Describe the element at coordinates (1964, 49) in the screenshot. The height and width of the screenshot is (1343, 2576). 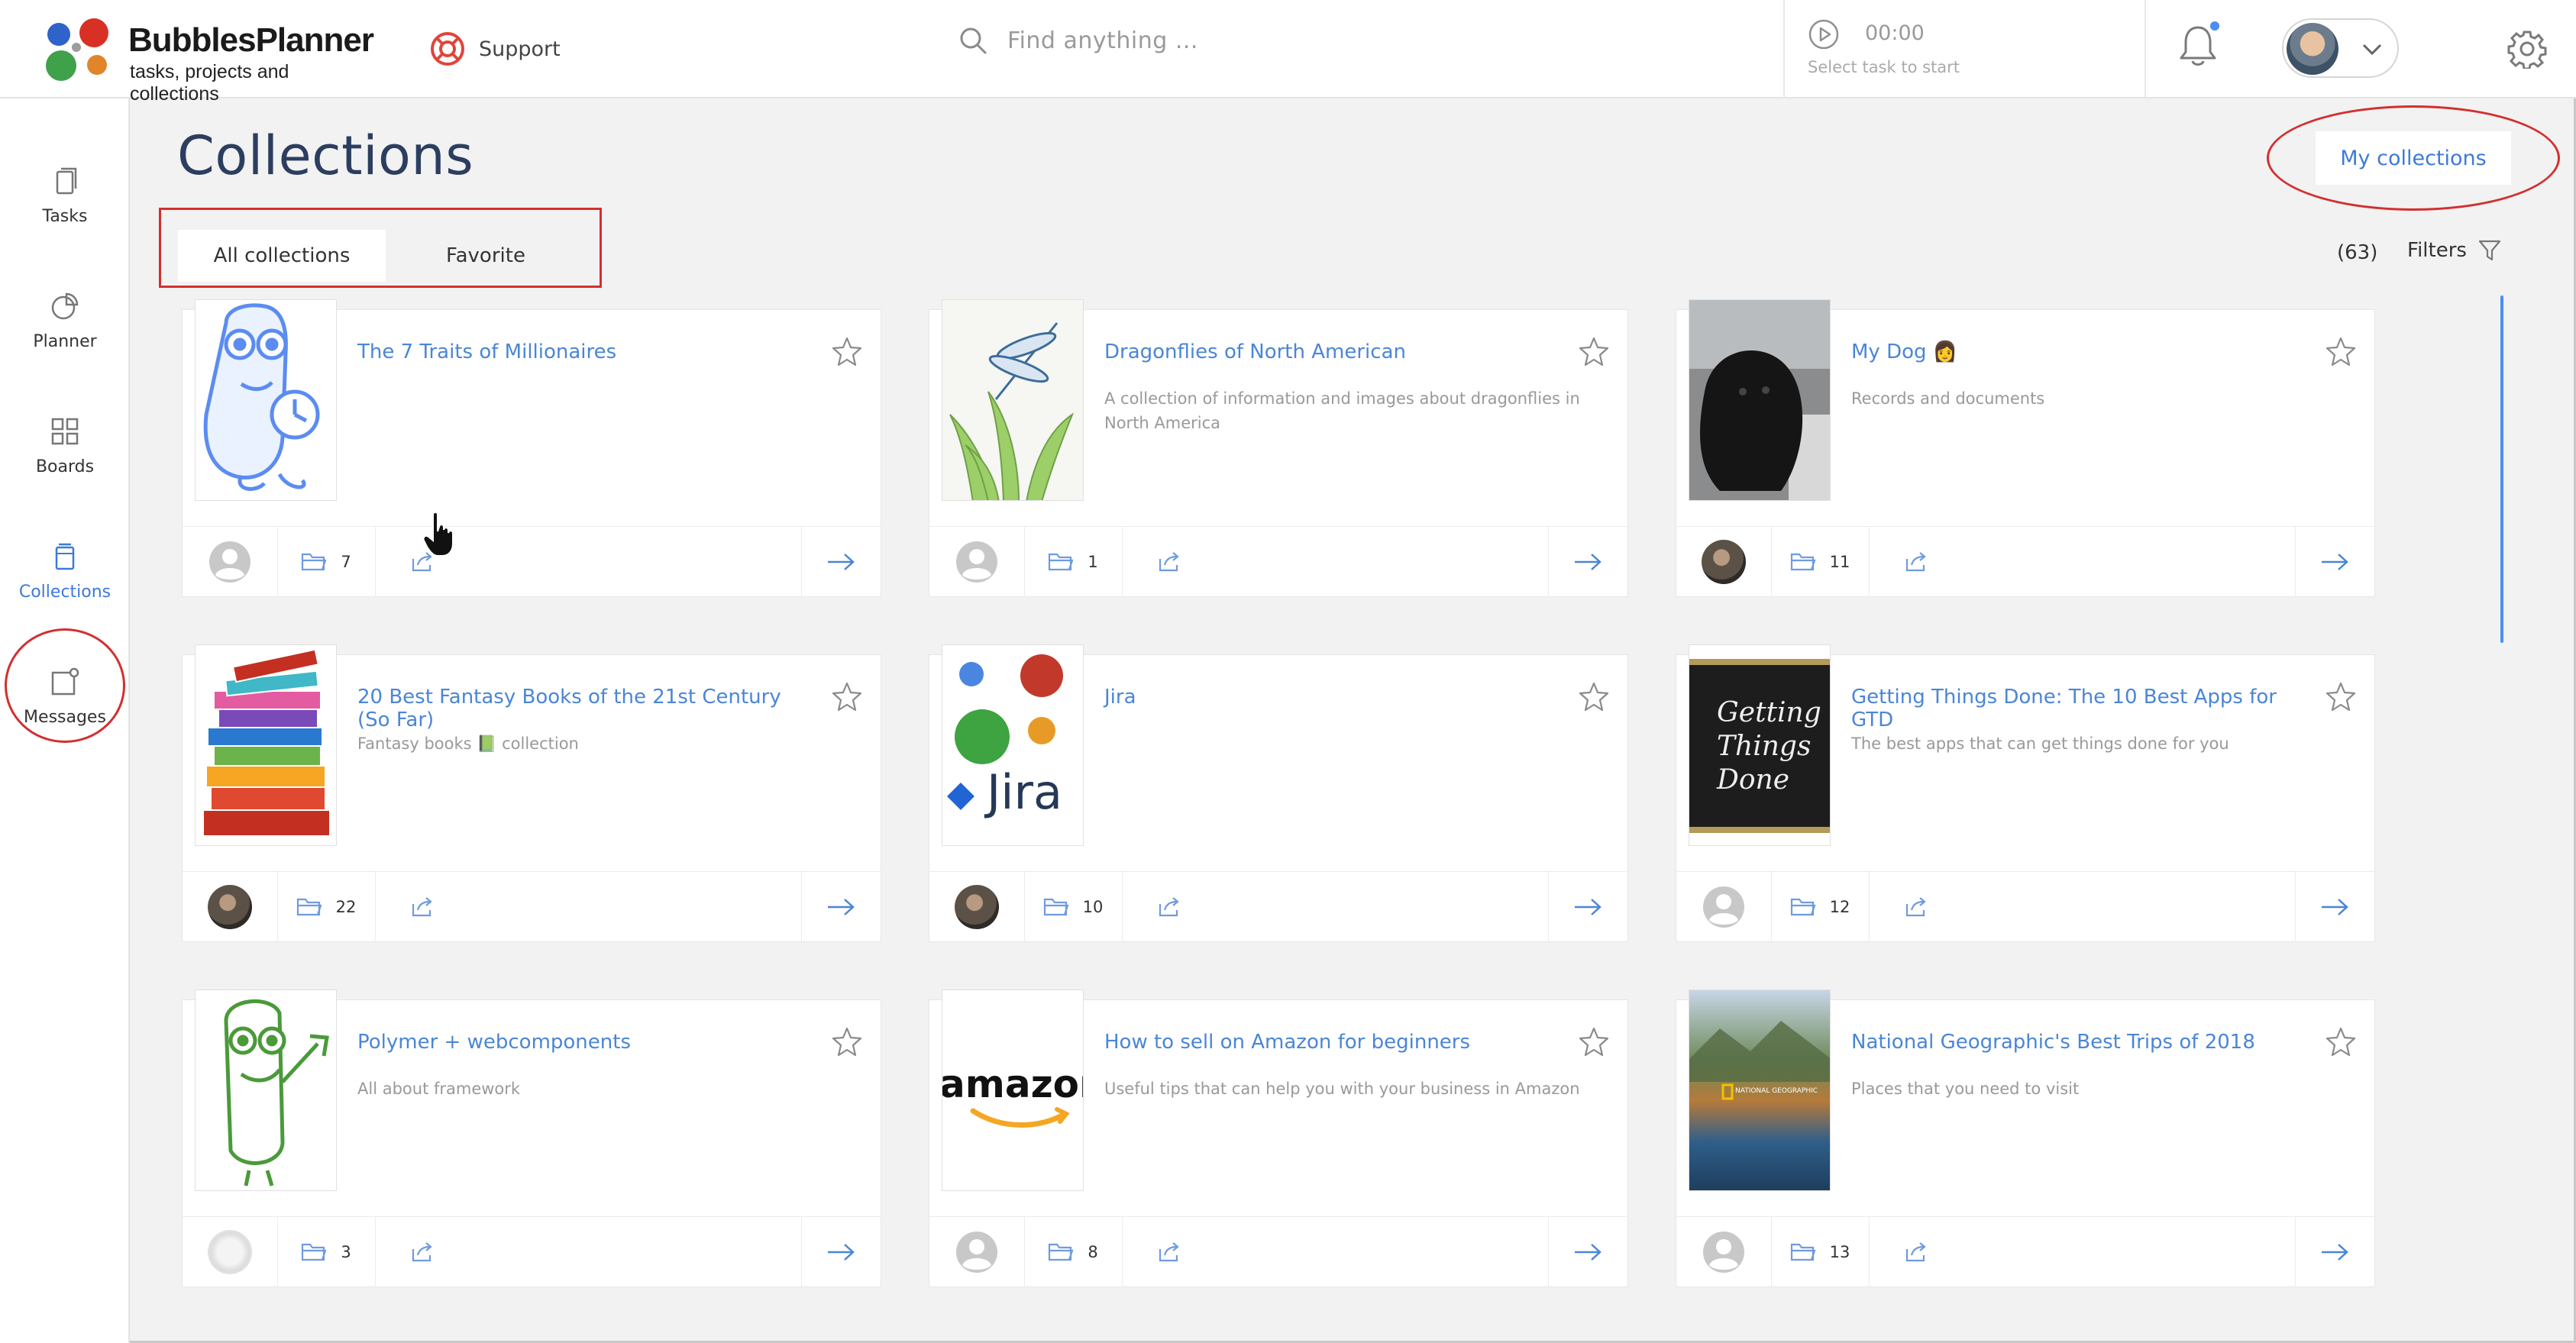
I see `task-timer: 00:00 Select task to start` at that location.